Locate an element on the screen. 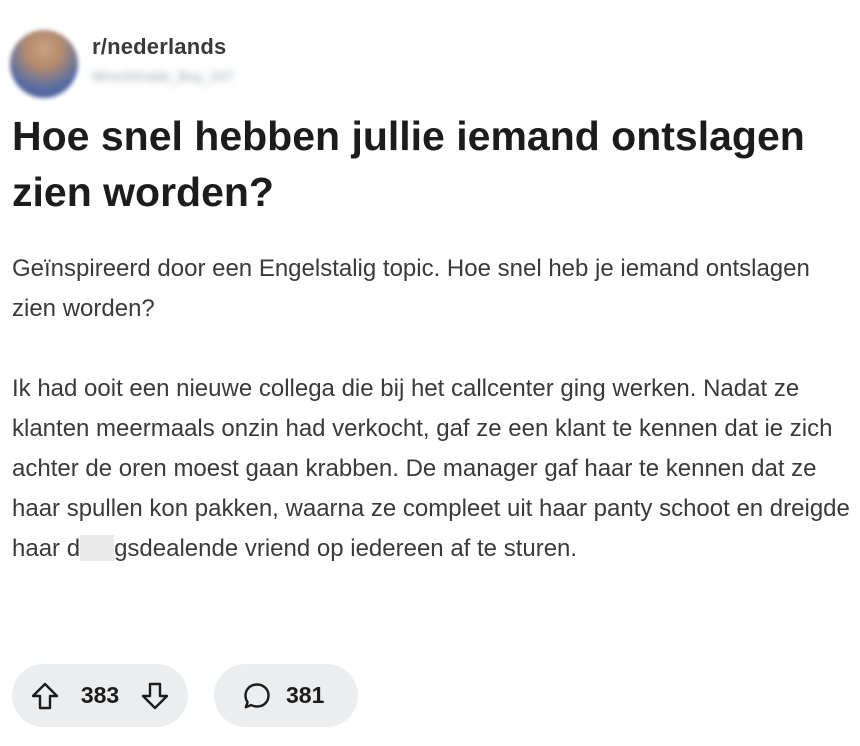  avatar is located at coordinates (44, 64).